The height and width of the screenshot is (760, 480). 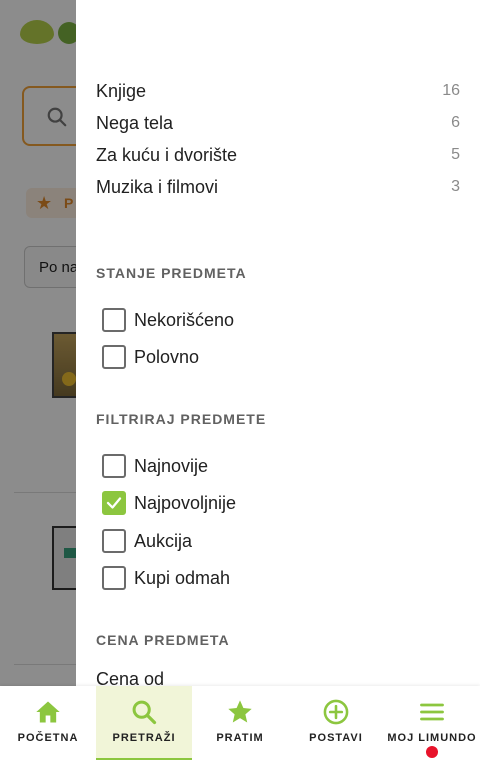 I want to click on checkbox-label: Polovno, so click(x=167, y=356).